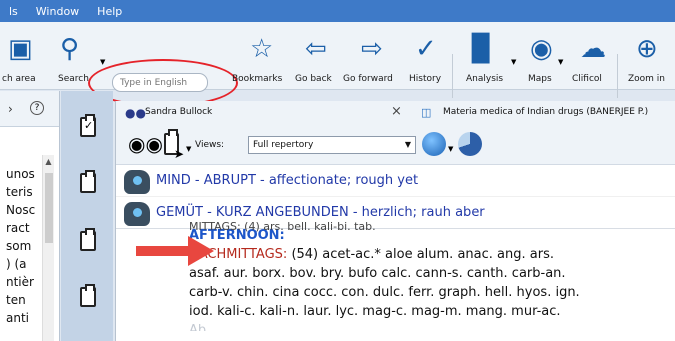 The height and width of the screenshot is (341, 675). I want to click on list-item: som, so click(21, 246).